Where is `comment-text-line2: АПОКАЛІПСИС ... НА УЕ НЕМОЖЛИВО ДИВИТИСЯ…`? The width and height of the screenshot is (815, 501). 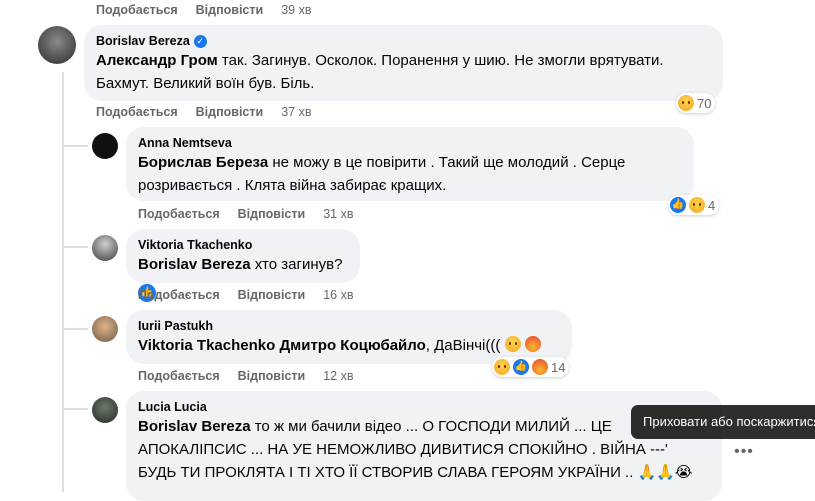
comment-text-line2: АПОКАЛІПСИС ... НА УЕ НЕМОЖЛИВО ДИВИТИСЯ… is located at coordinates (403, 449).